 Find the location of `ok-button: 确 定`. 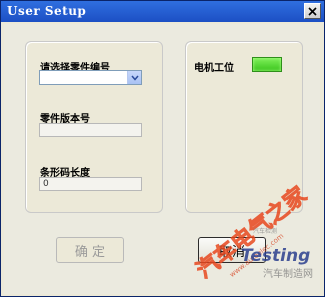

ok-button: 确 定 is located at coordinates (90, 250).